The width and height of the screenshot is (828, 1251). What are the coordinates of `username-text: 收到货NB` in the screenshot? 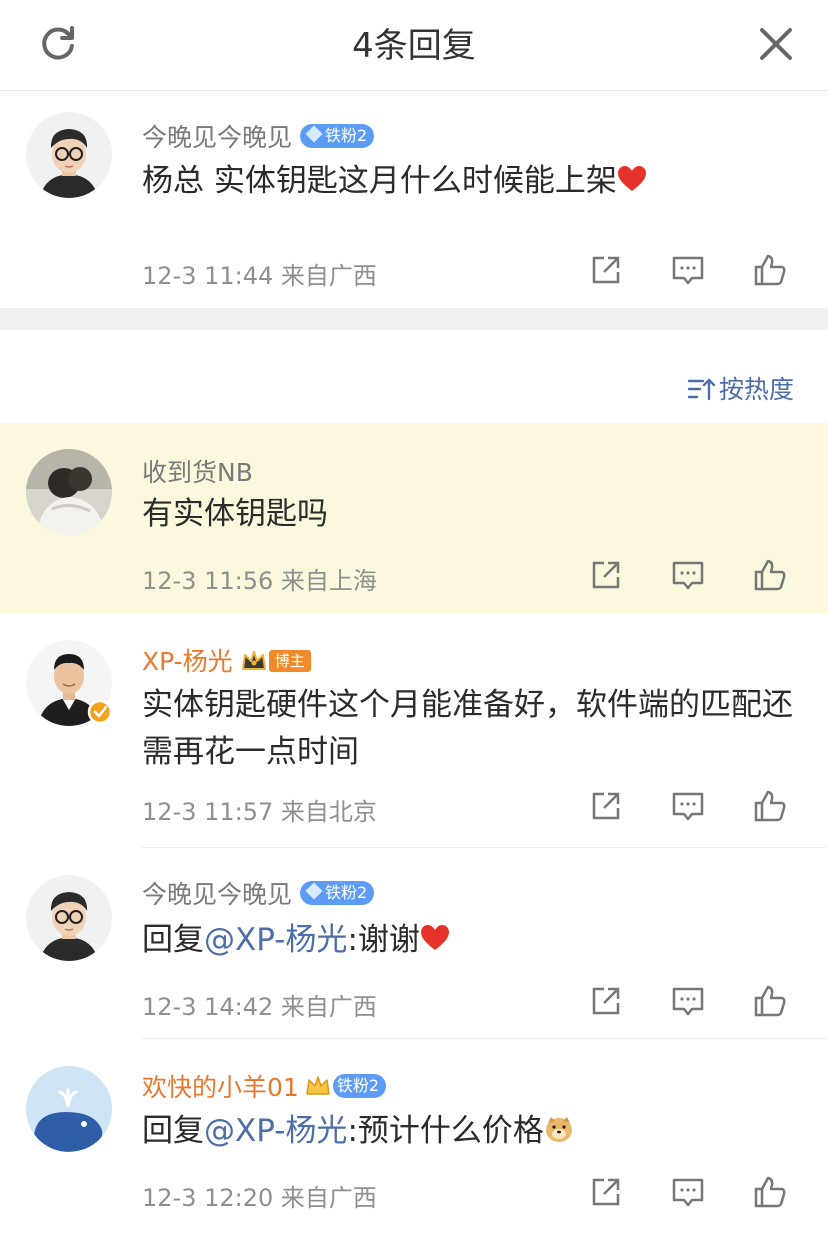 It's located at (197, 472).